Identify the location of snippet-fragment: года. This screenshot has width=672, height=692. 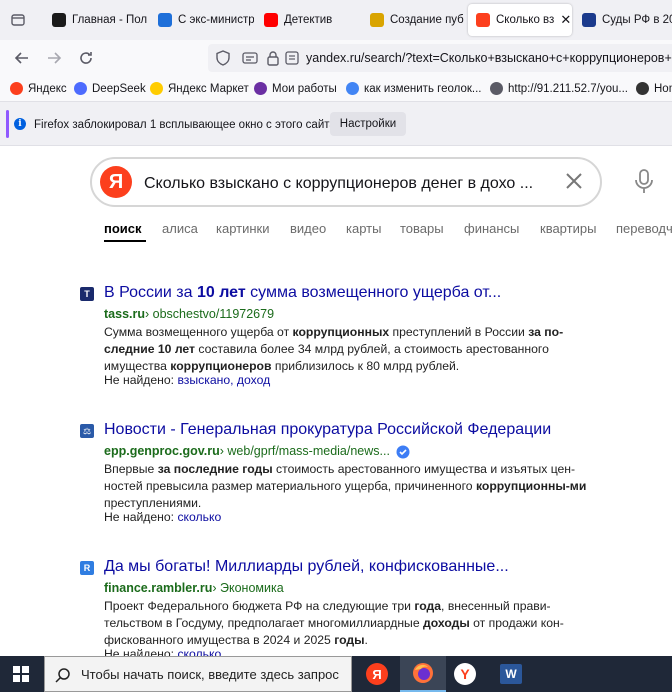
(428, 606).